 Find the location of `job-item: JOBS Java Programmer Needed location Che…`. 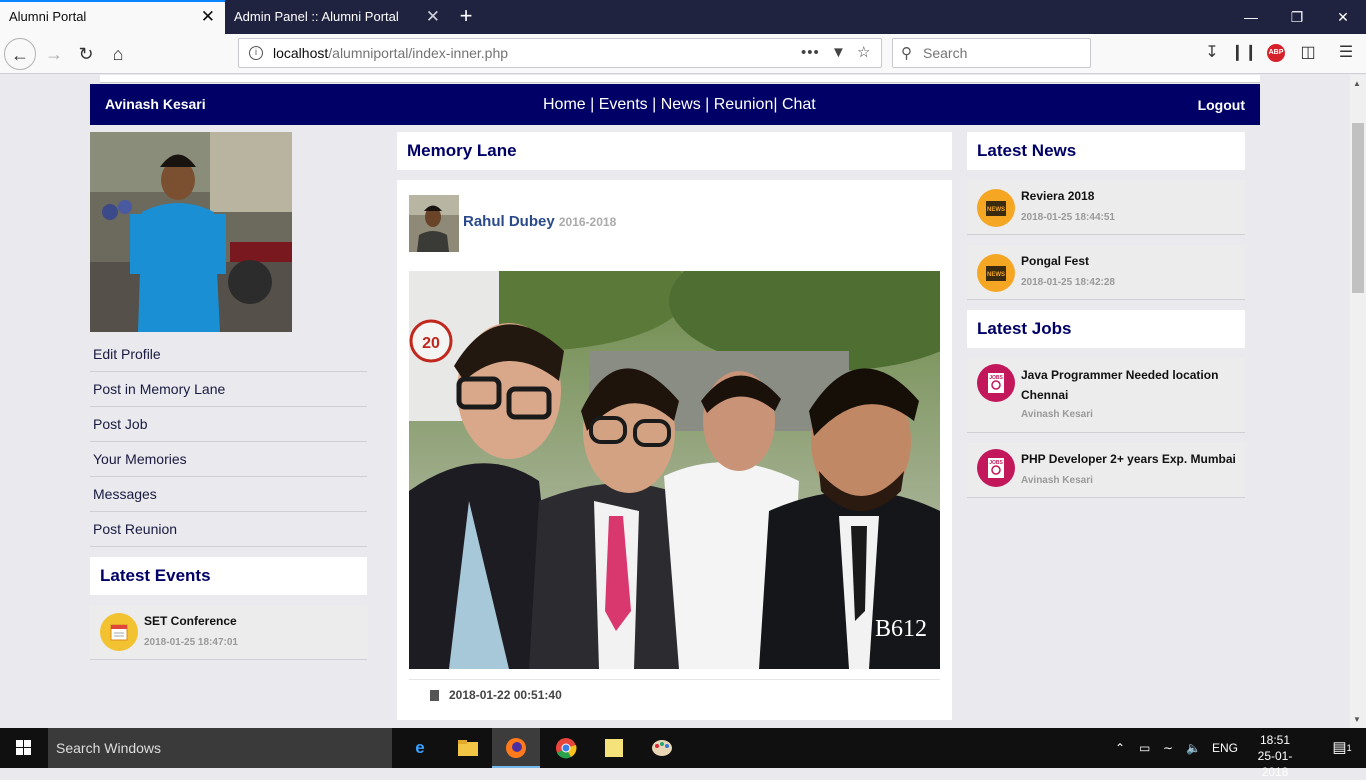

job-item: JOBS Java Programmer Needed location Che… is located at coordinates (1106, 395).